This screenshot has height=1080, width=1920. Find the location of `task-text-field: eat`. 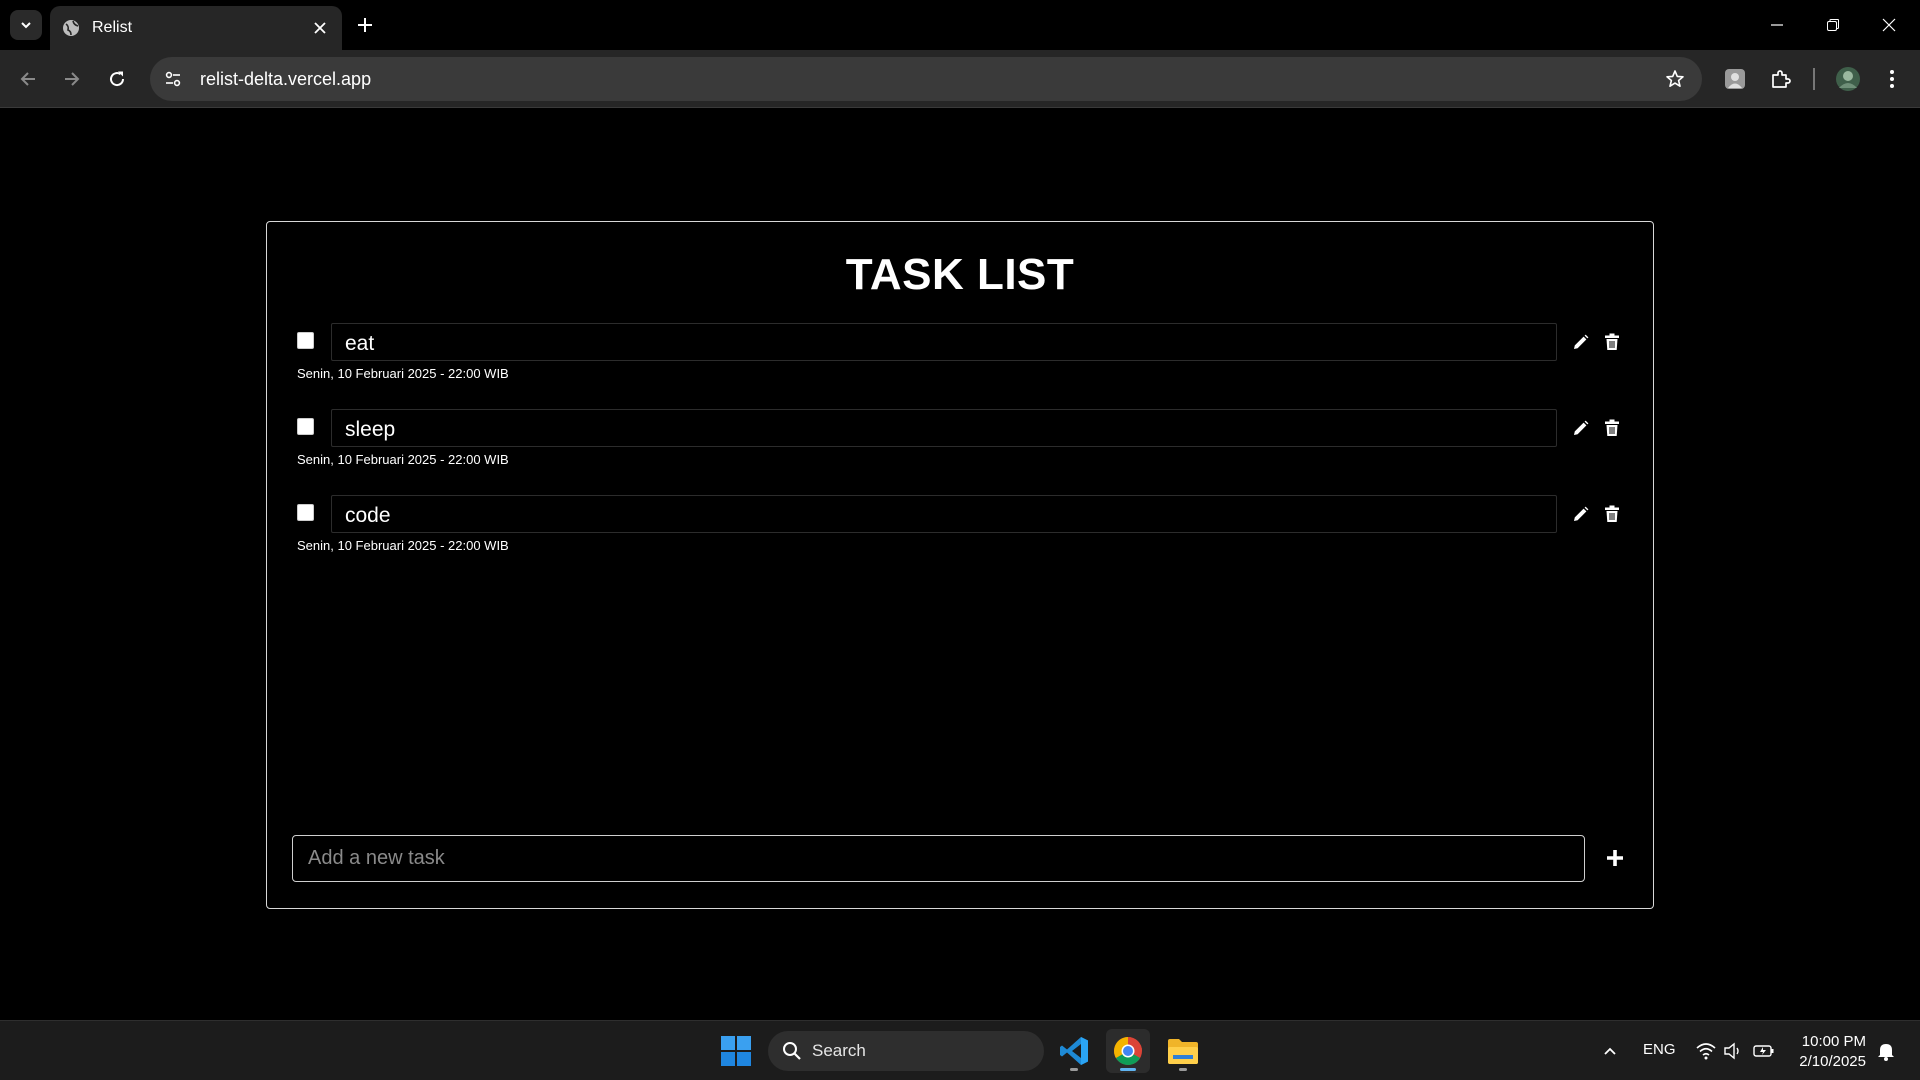

task-text-field: eat is located at coordinates (944, 342).